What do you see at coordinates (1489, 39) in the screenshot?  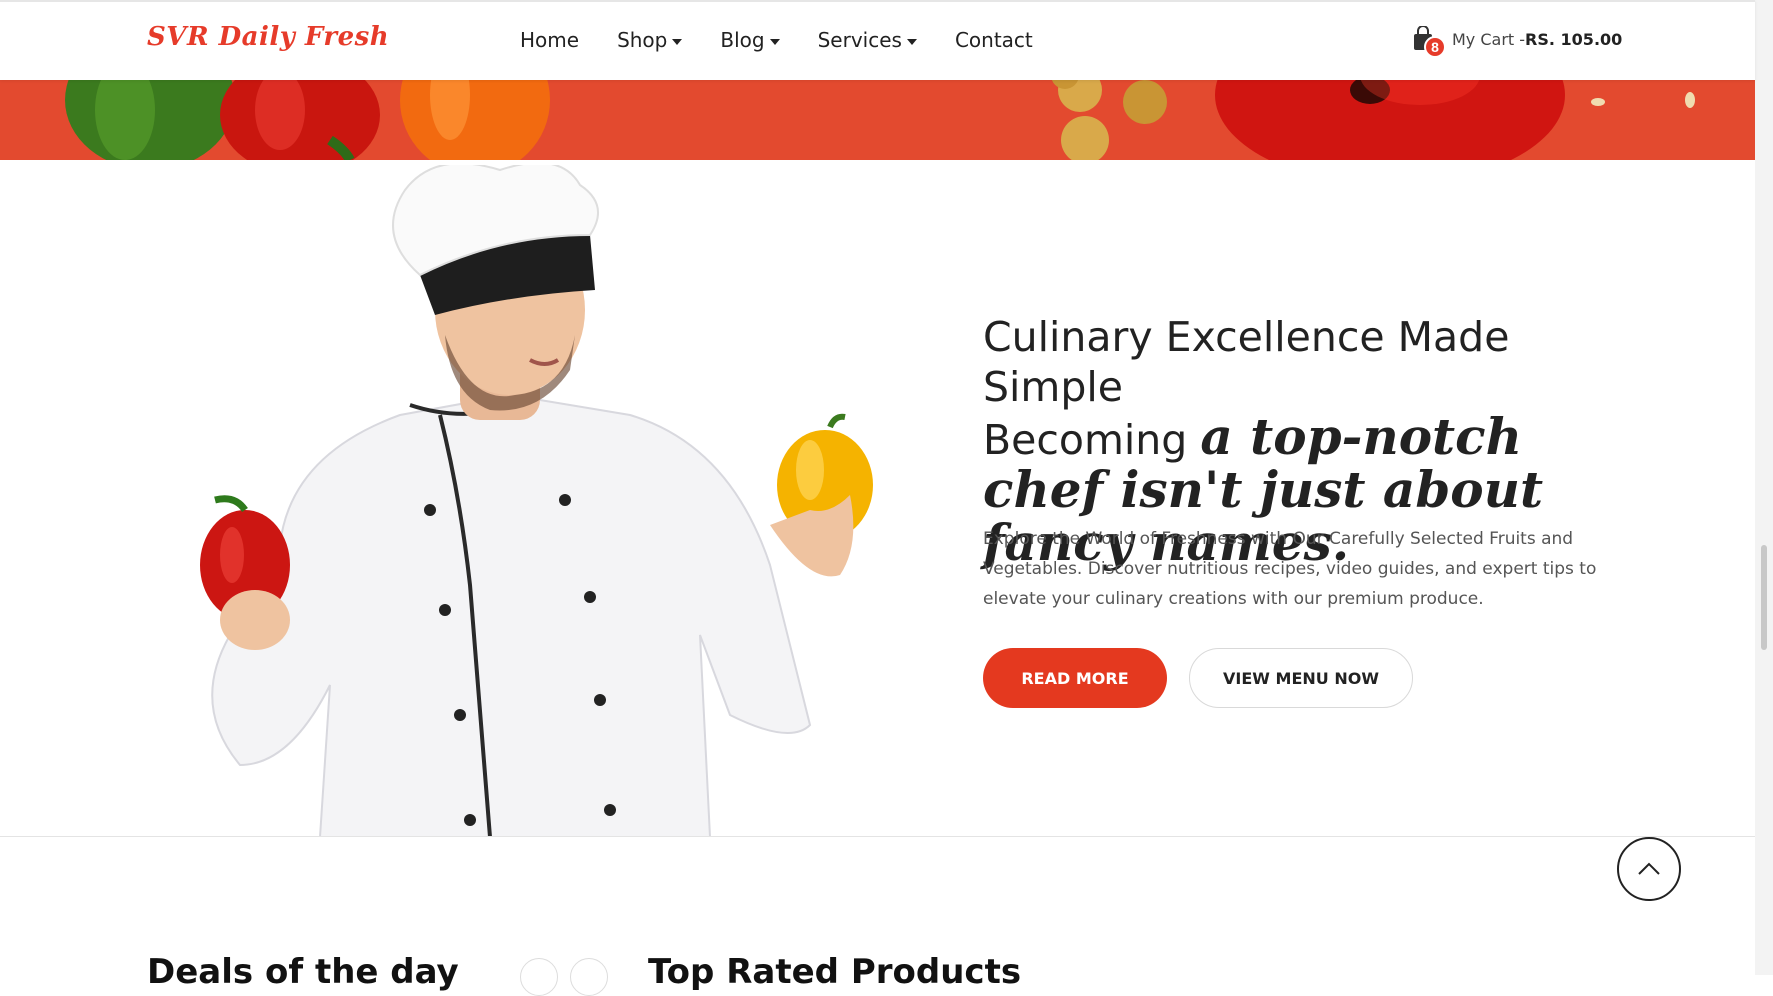 I see `cart-label: My Cart -` at bounding box center [1489, 39].